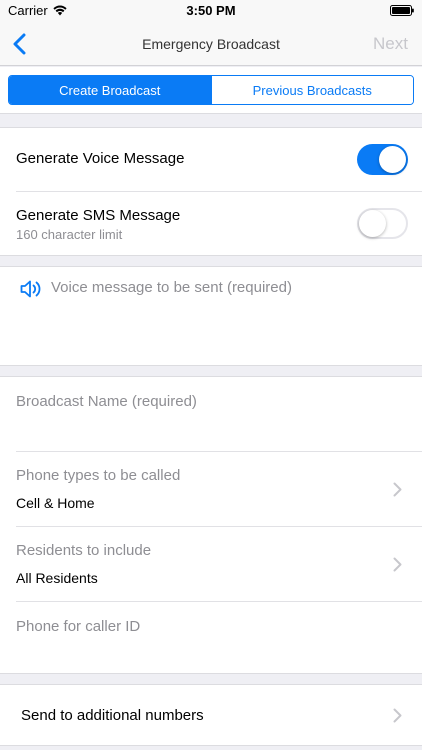 This screenshot has height=750, width=422. I want to click on status-time: 3:50 PM, so click(211, 10).